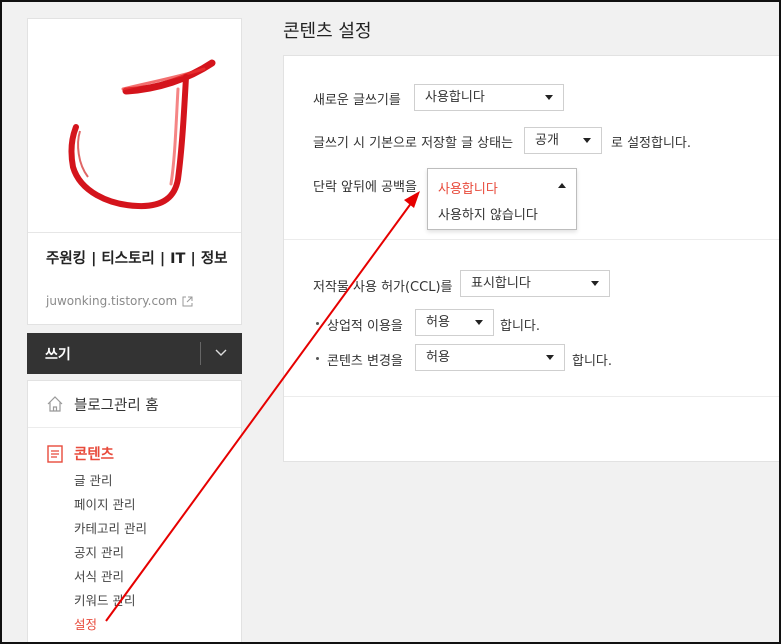 The width and height of the screenshot is (781, 644). I want to click on sidebar-item-content: 콘텐츠, so click(80, 453).